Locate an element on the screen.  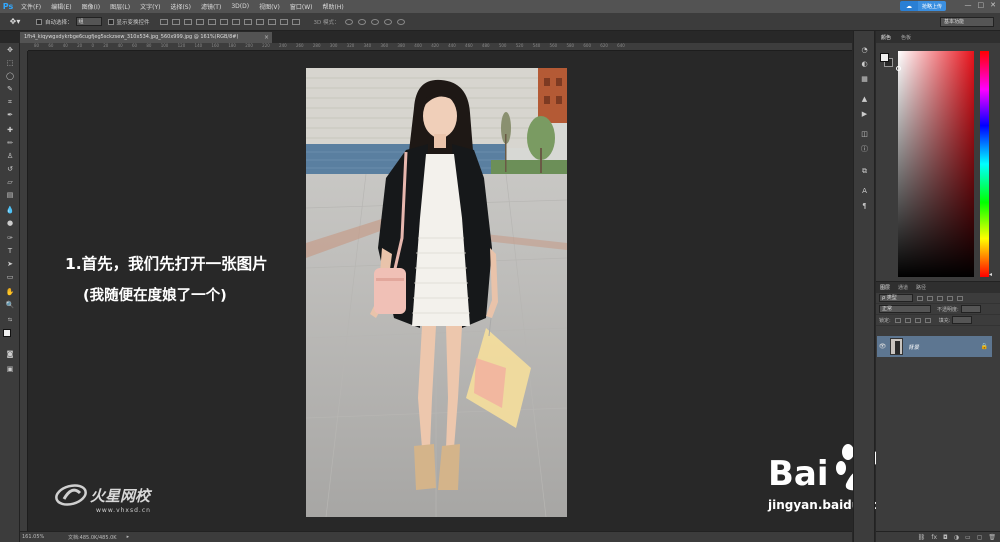
crop-tool-icon: ⌗ is located at coordinates (10, 102).